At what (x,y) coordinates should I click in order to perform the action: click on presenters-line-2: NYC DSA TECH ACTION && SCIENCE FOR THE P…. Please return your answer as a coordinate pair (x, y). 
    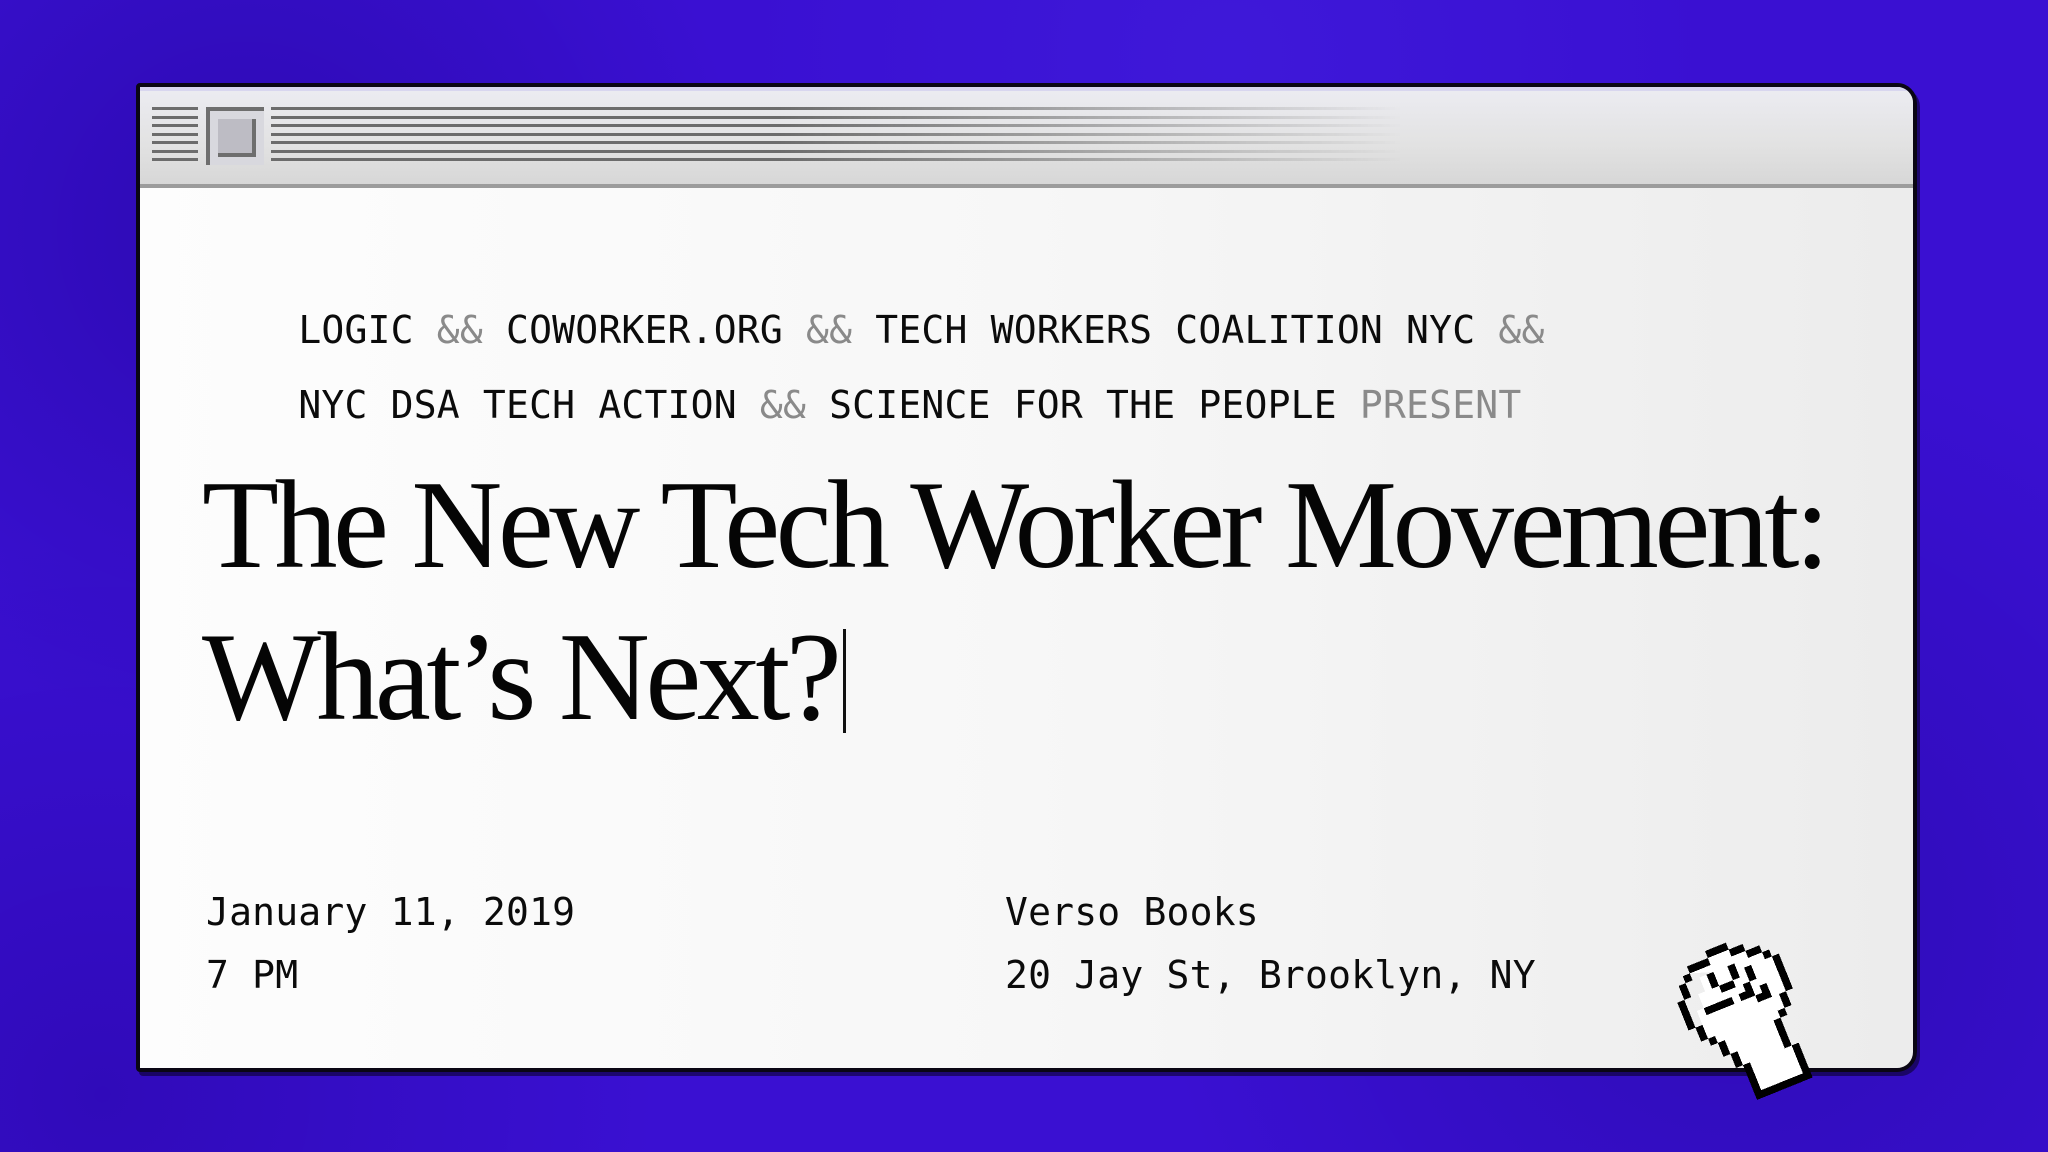
    Looking at the image, I should click on (863, 405).